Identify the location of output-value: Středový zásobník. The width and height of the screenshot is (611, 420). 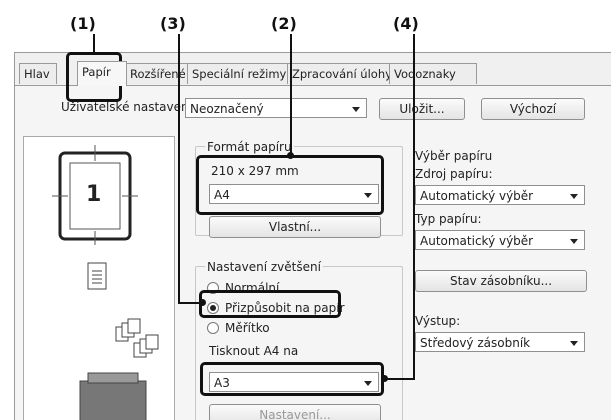
(475, 343).